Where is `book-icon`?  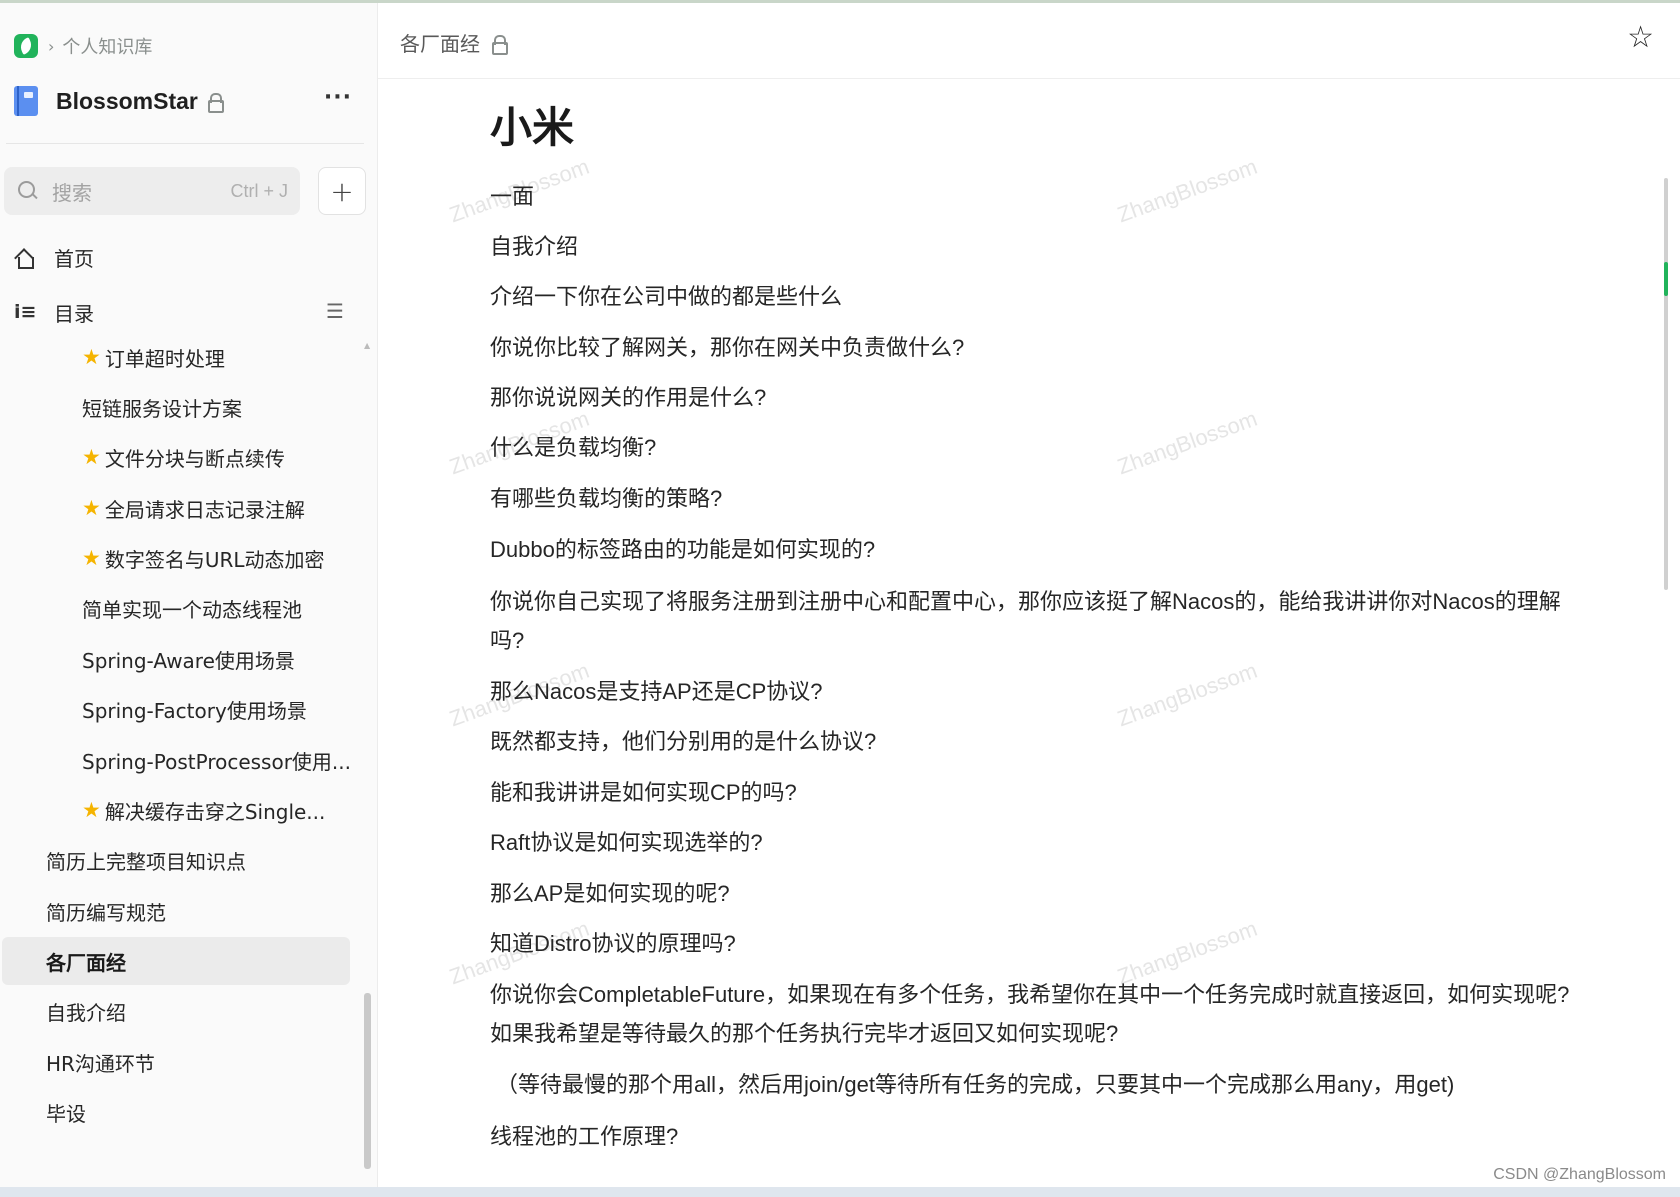 book-icon is located at coordinates (26, 101).